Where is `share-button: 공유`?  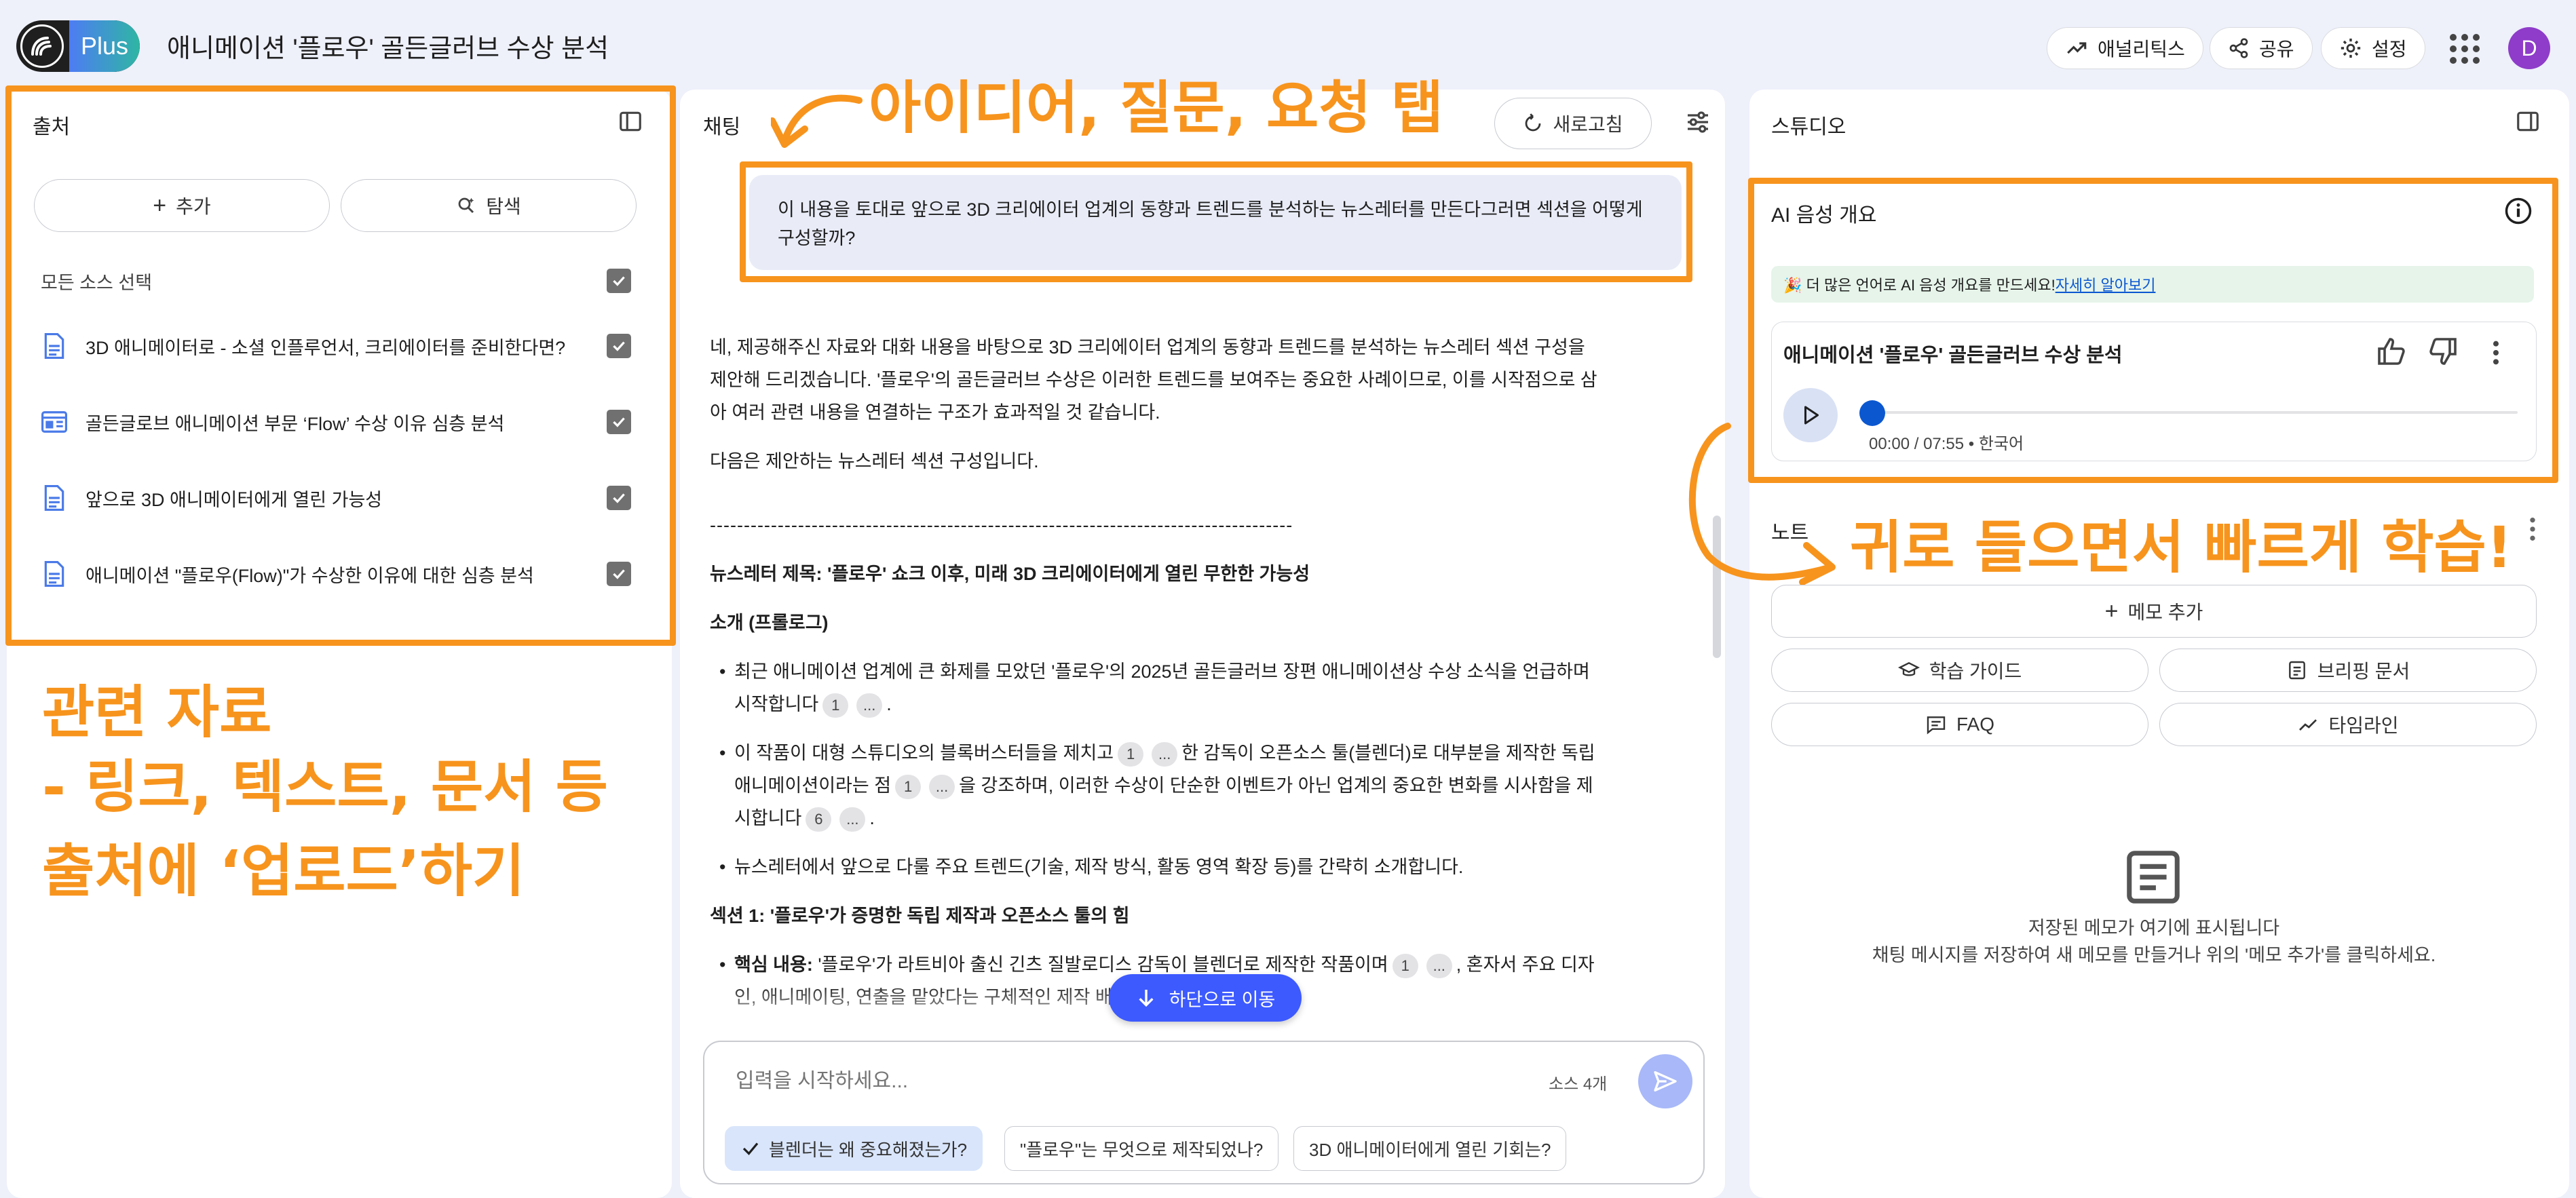
share-button: 공유 is located at coordinates (2261, 48).